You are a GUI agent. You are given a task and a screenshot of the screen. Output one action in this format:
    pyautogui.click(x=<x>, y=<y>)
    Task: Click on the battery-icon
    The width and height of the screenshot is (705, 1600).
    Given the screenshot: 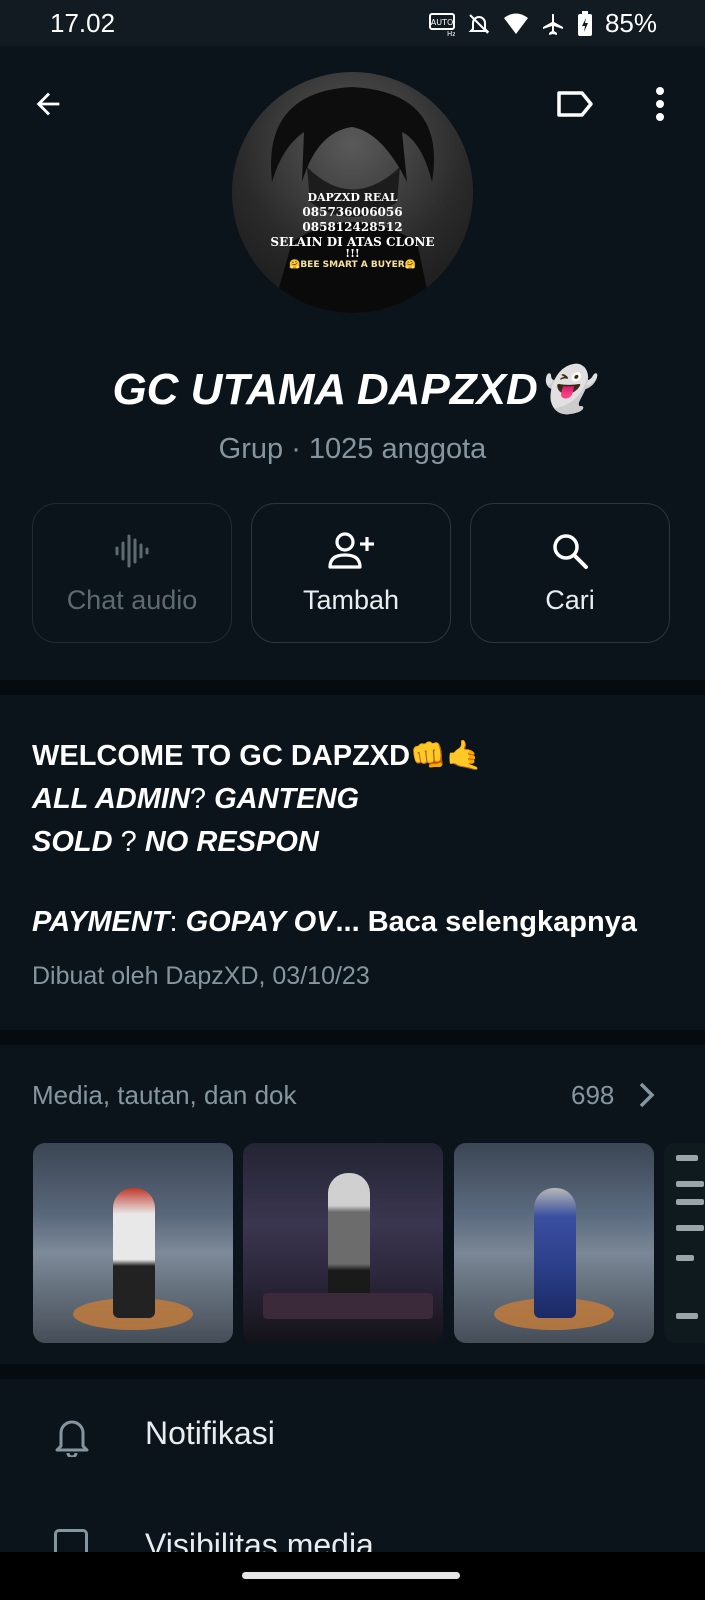 What is the action you would take?
    pyautogui.click(x=585, y=23)
    